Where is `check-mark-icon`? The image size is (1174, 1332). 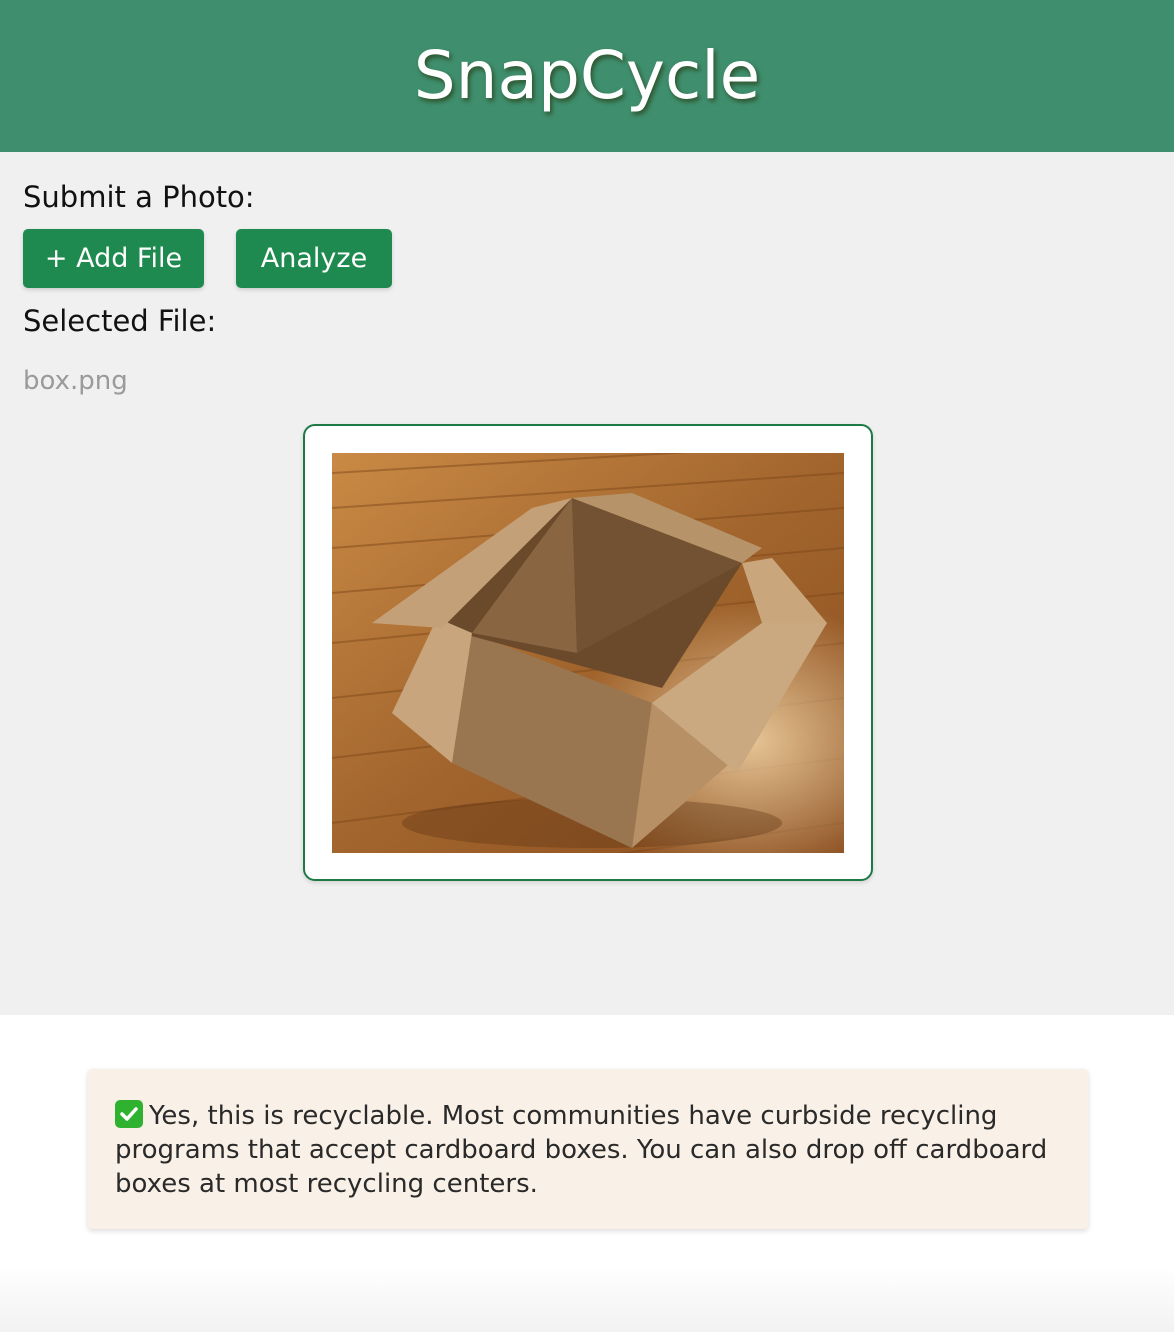 check-mark-icon is located at coordinates (129, 1114).